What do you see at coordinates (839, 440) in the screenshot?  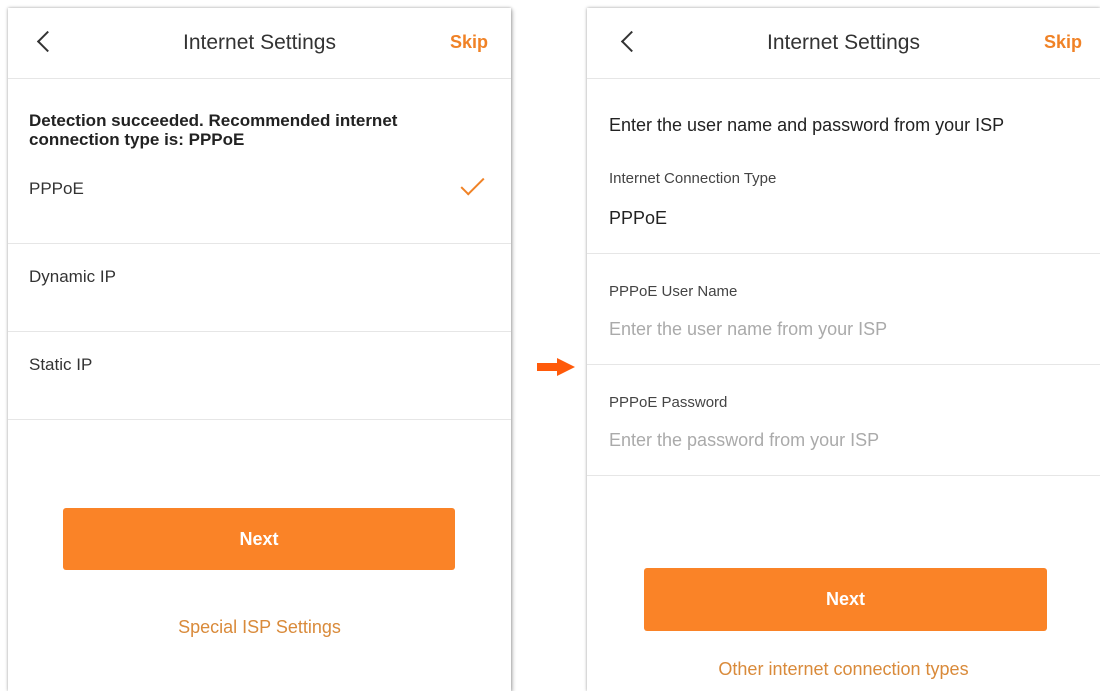 I see `password-input` at bounding box center [839, 440].